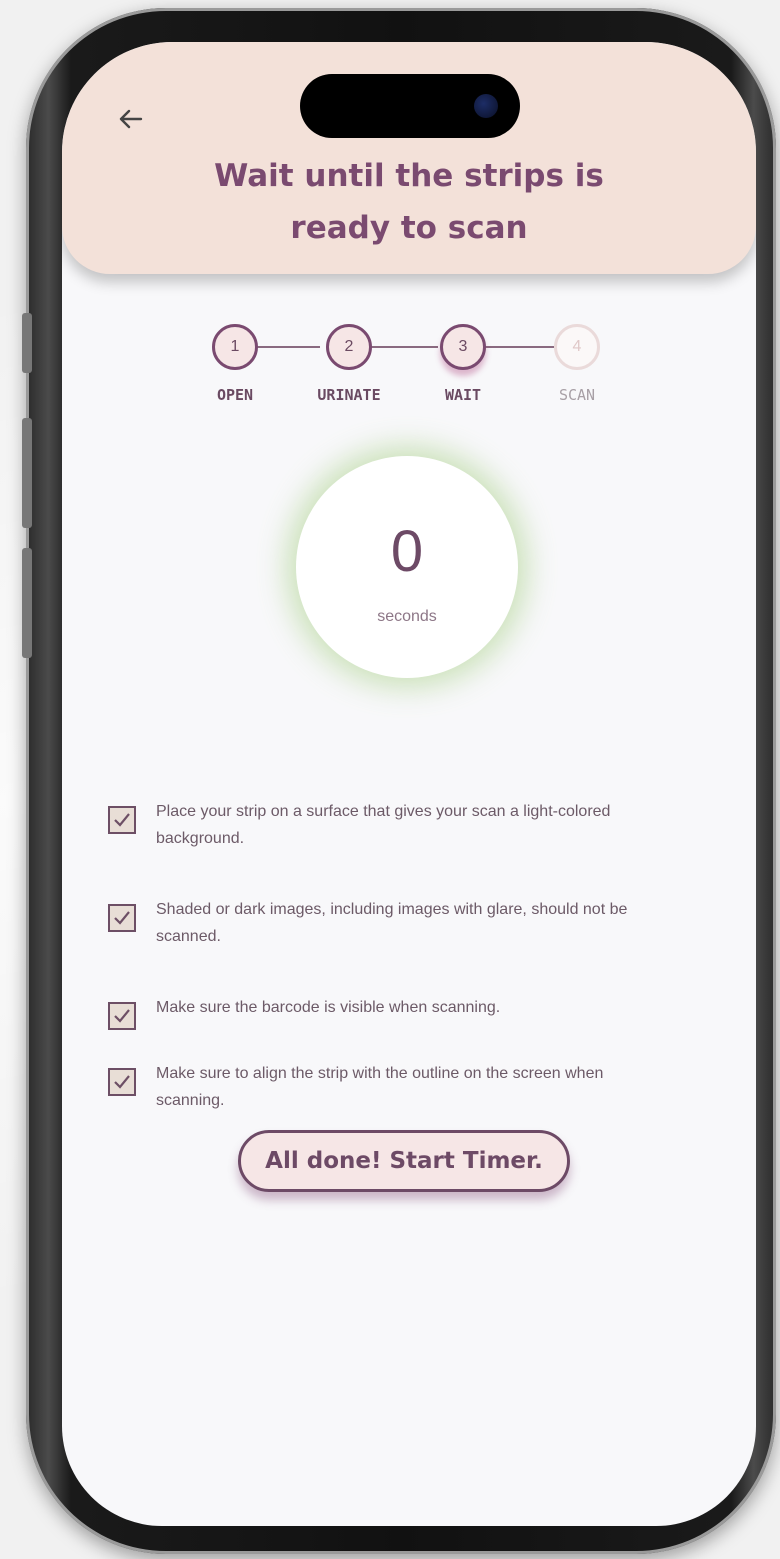 The width and height of the screenshot is (780, 1559). I want to click on step-label-open: OPEN, so click(235, 395).